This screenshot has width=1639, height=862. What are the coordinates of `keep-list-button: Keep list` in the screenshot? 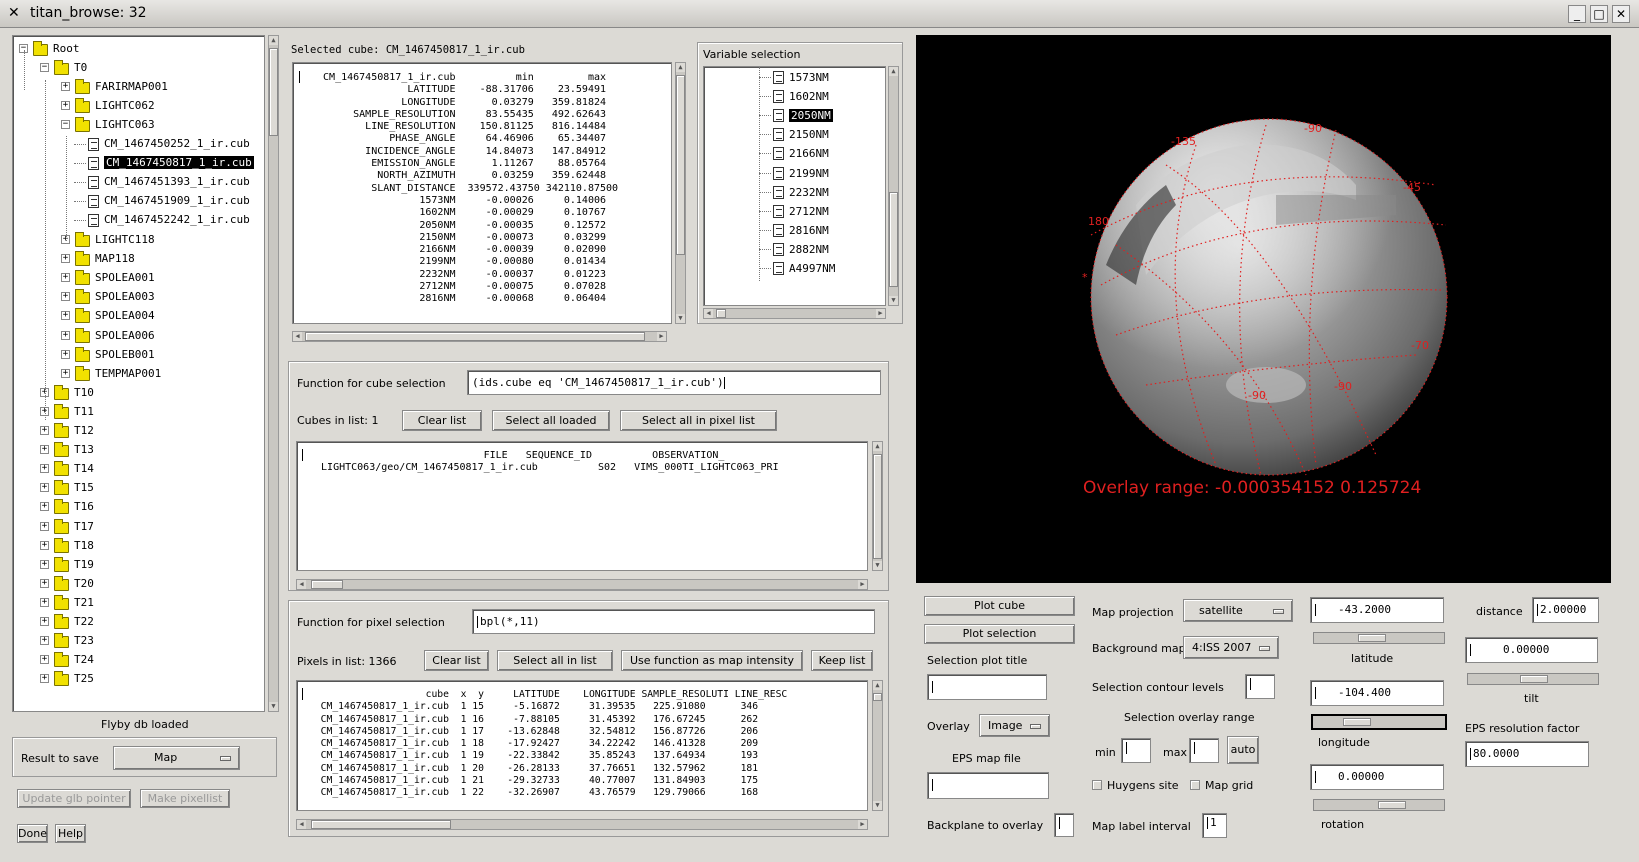 It's located at (842, 660).